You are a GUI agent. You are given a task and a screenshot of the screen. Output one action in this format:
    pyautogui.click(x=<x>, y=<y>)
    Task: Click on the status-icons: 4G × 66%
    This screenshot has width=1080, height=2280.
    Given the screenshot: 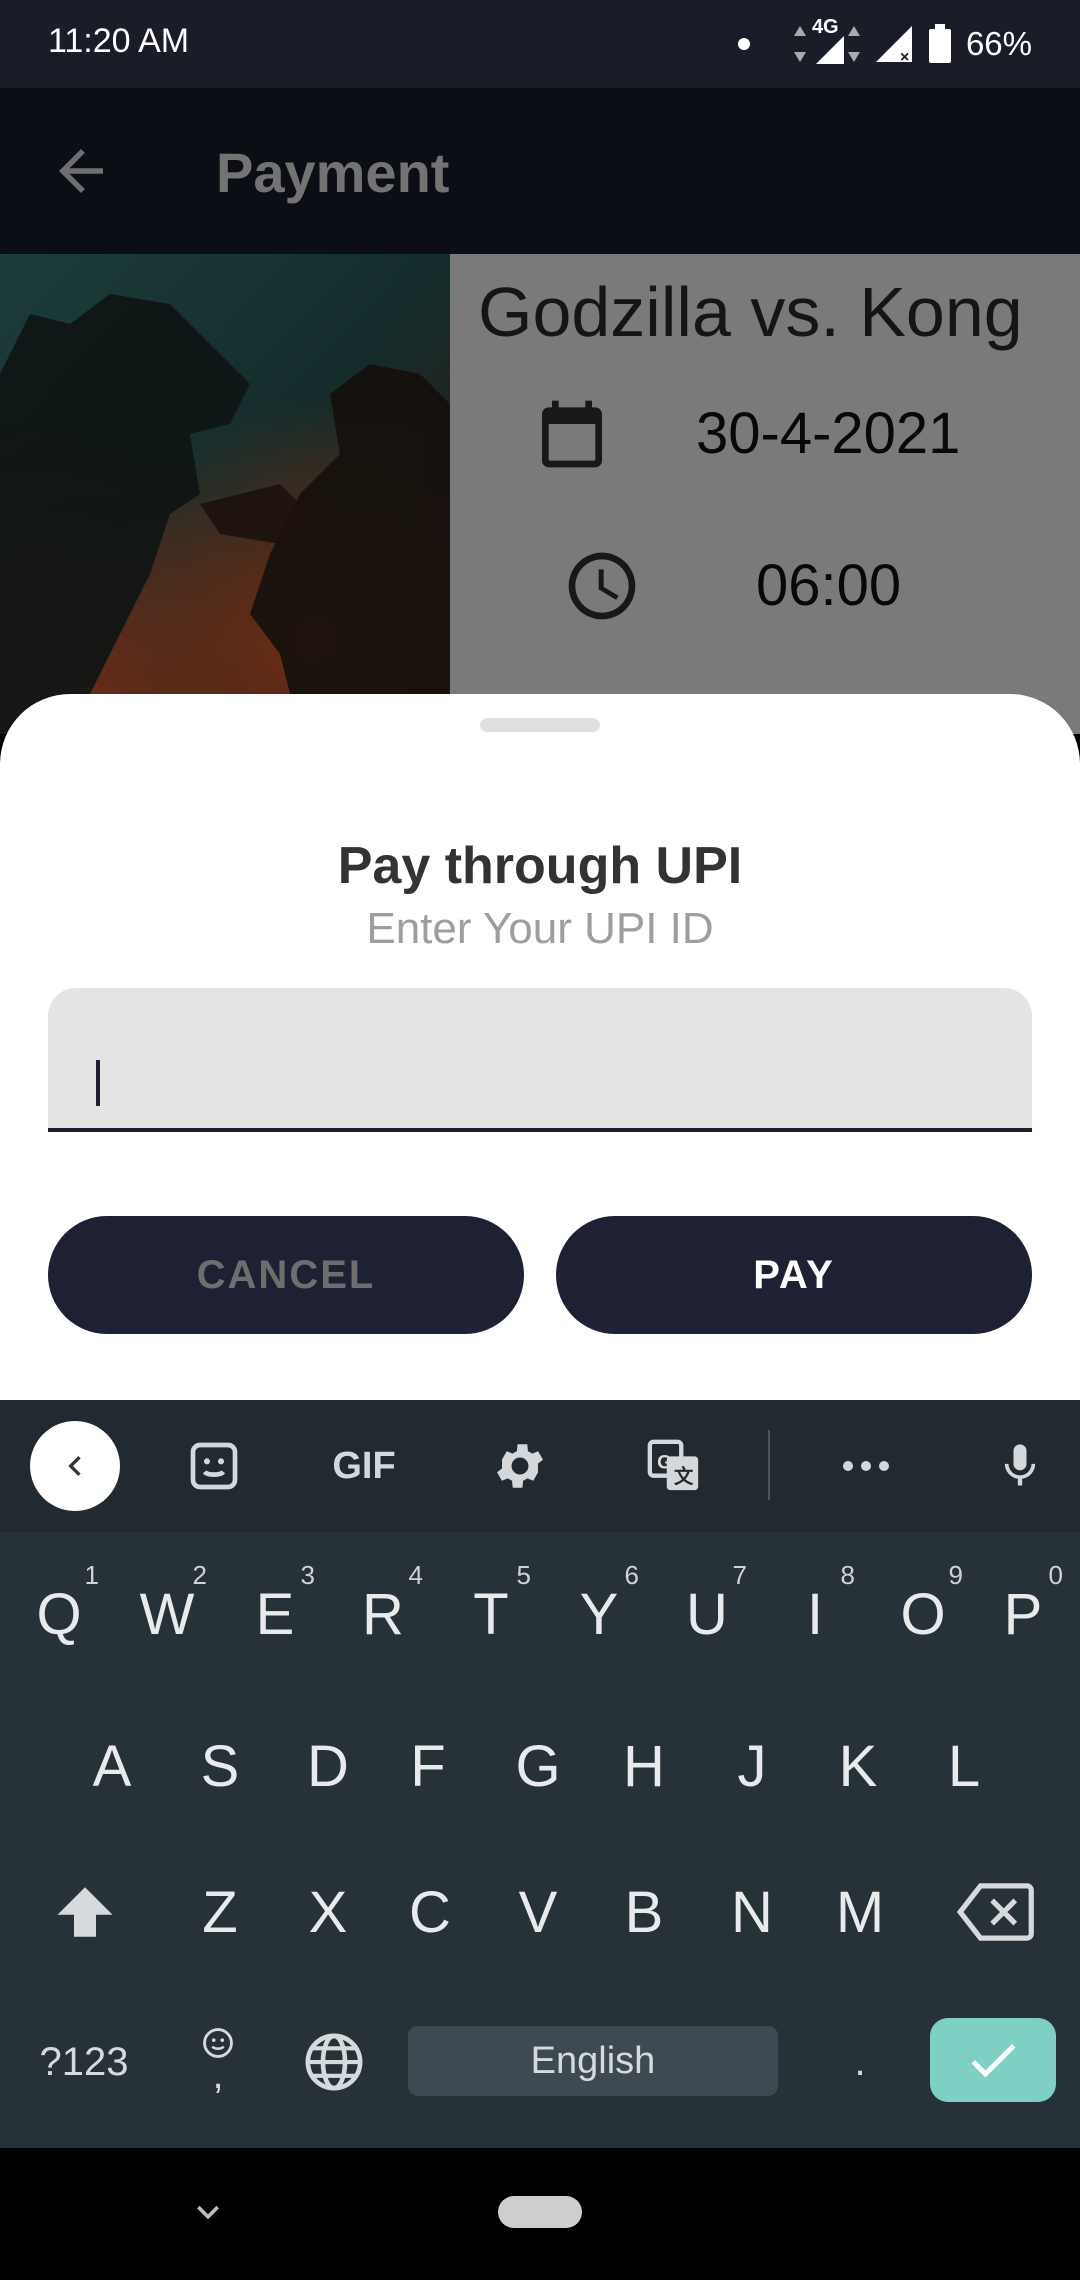 What is the action you would take?
    pyautogui.click(x=884, y=42)
    